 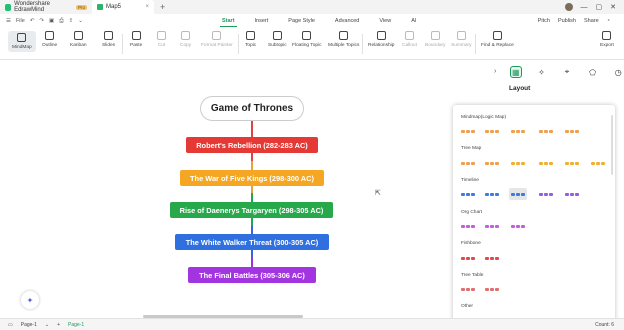 I want to click on menu-icon: ☰, so click(x=8, y=21).